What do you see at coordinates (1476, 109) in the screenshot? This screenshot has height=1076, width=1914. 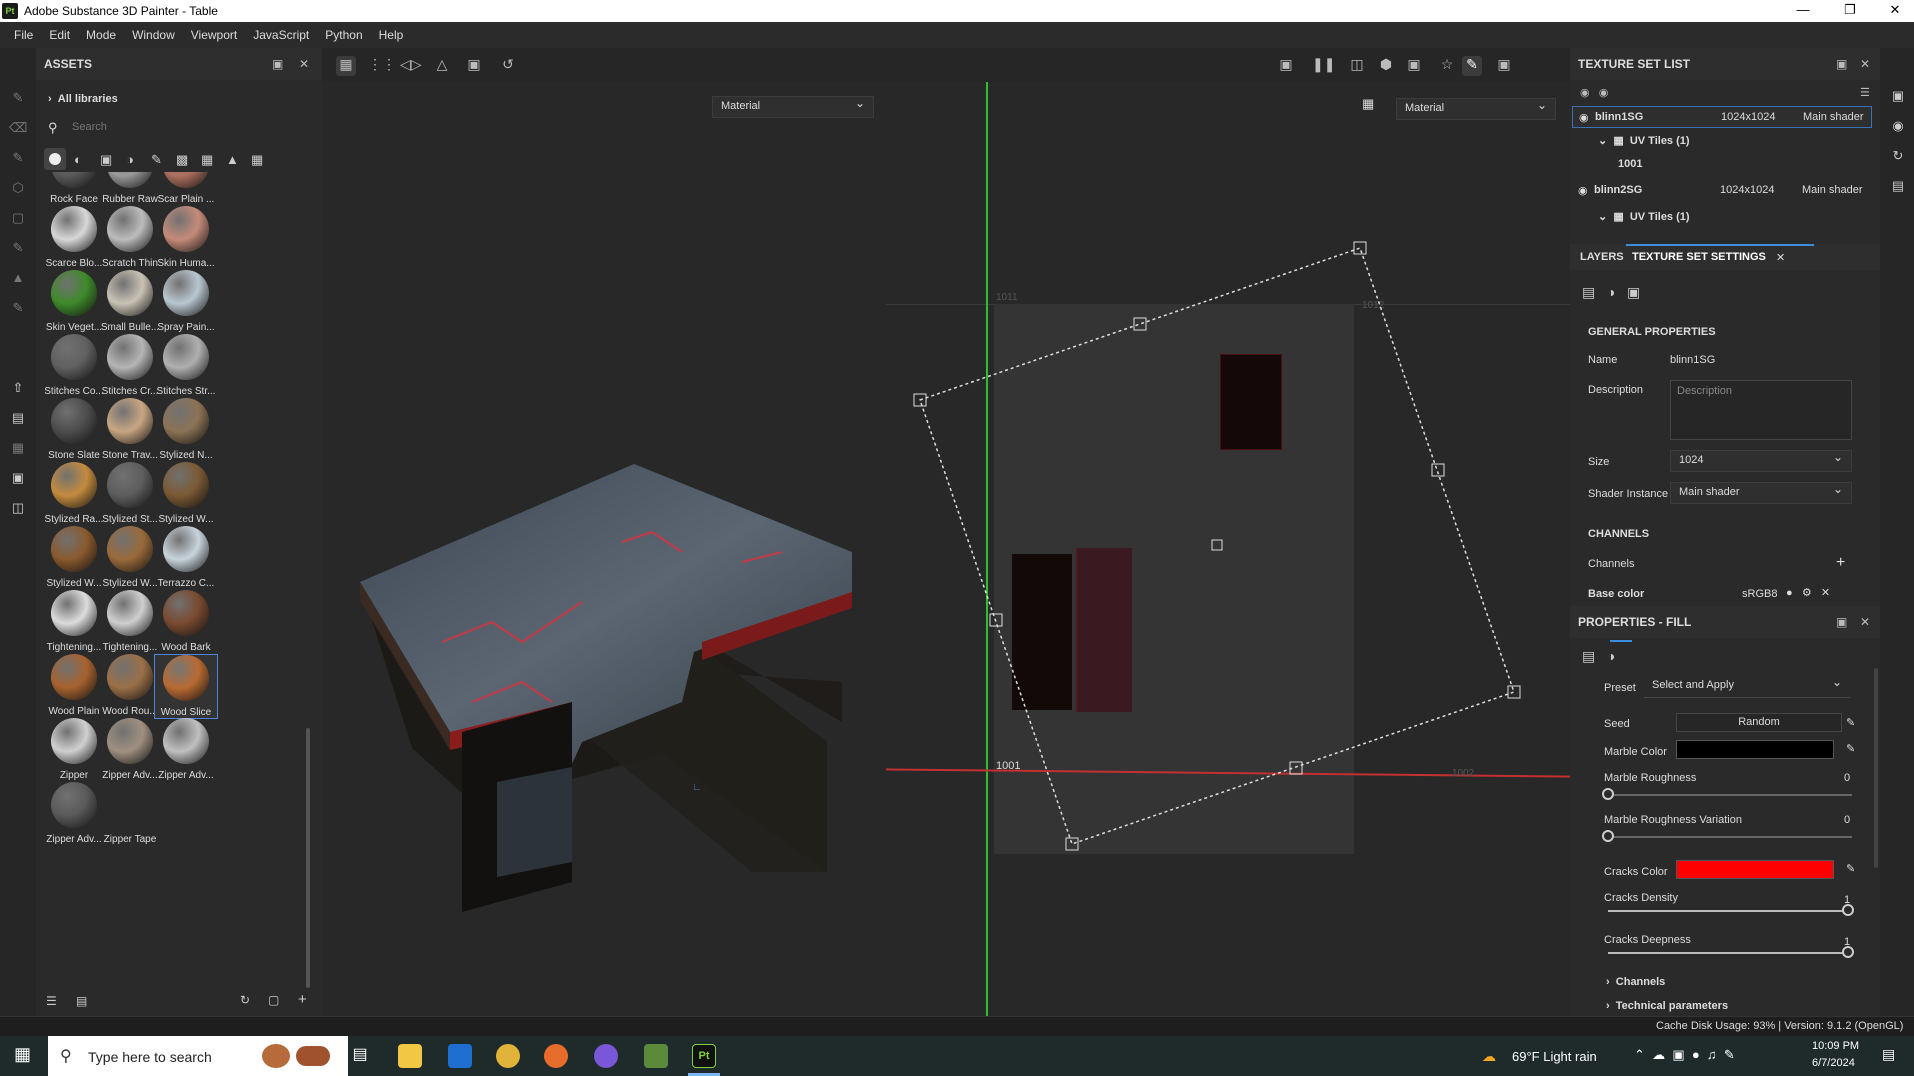 I see `viewport-uv-mode-select: Material` at bounding box center [1476, 109].